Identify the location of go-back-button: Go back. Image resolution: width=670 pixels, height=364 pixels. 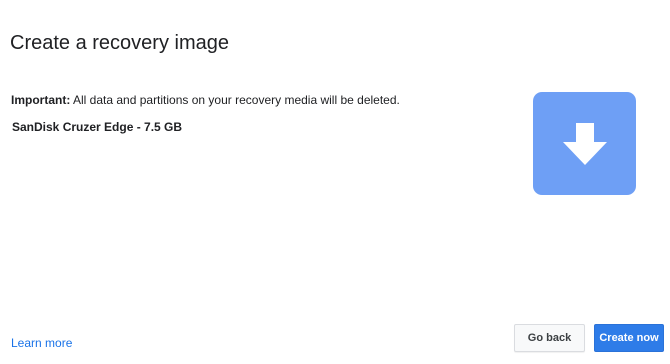
(549, 338).